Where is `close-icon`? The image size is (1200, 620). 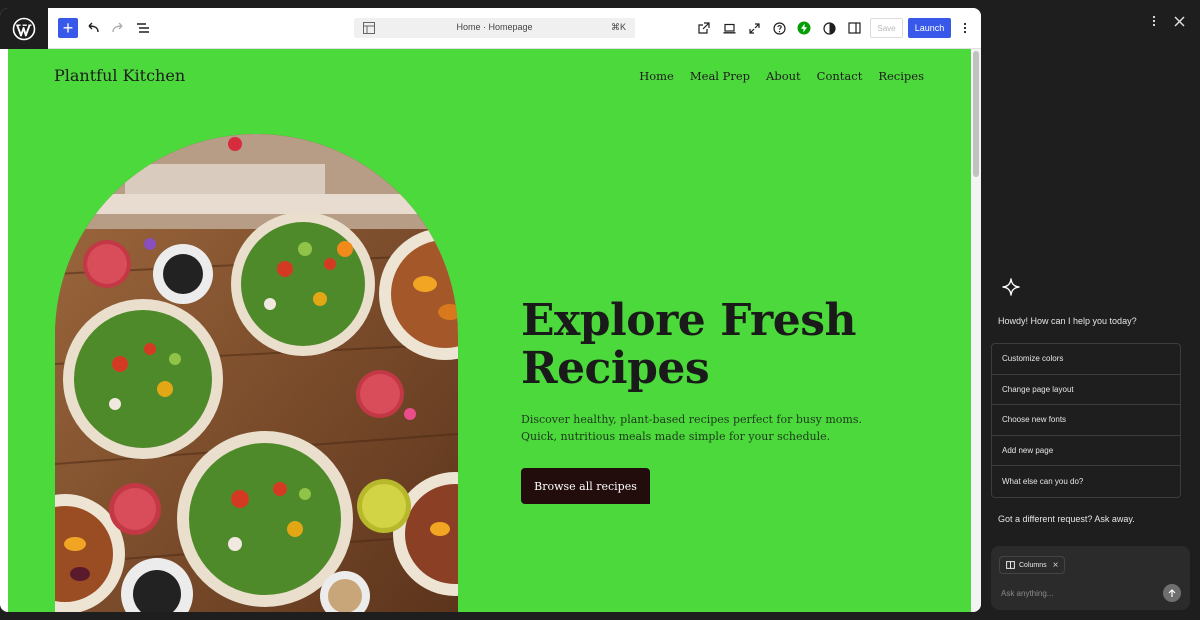 close-icon is located at coordinates (1179, 21).